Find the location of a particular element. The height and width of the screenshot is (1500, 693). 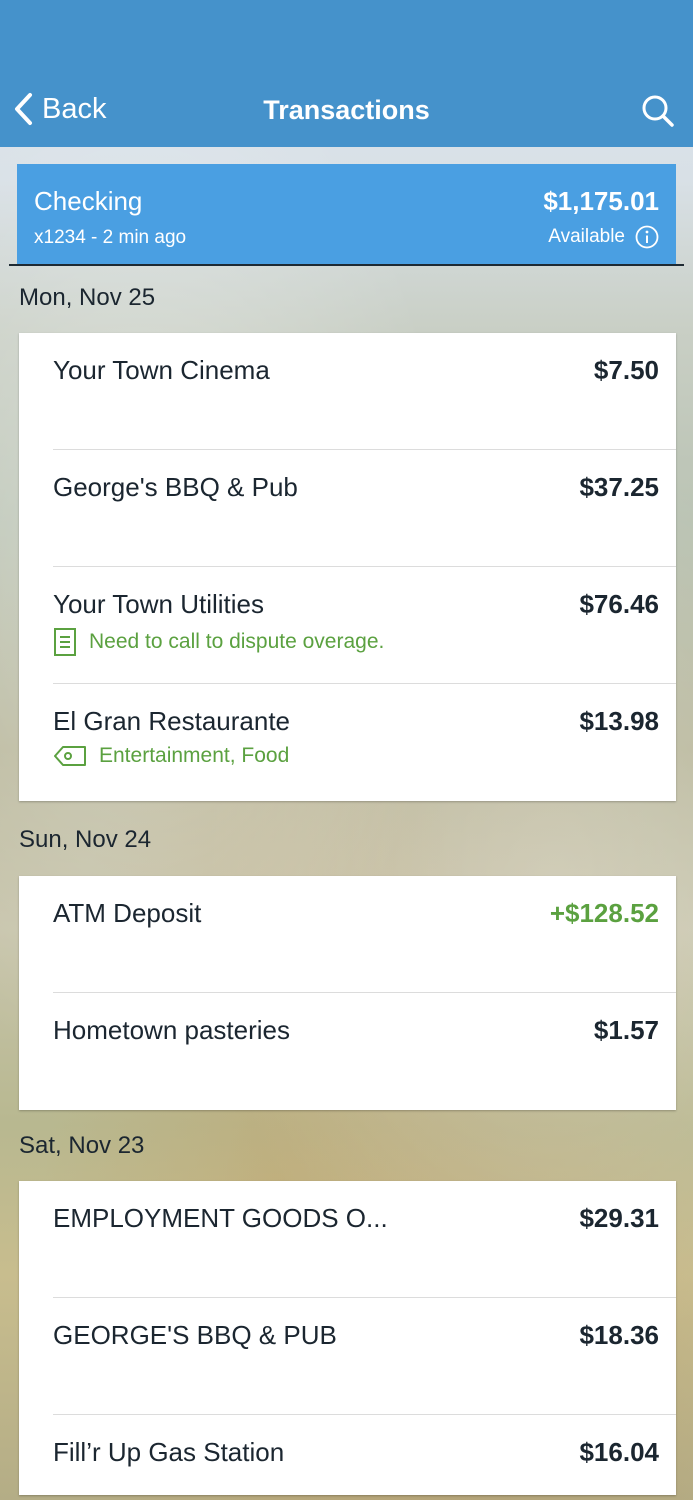

transaction-name: Your Town Cinema is located at coordinates (161, 370).